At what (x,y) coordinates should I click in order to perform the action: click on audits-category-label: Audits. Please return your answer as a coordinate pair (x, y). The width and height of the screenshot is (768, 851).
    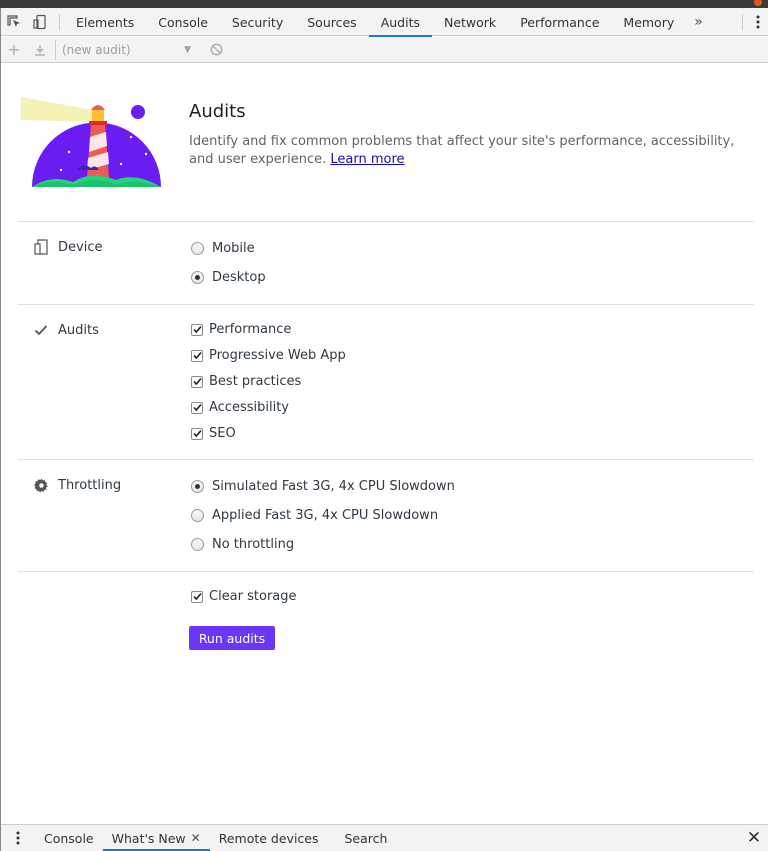
    Looking at the image, I should click on (78, 330).